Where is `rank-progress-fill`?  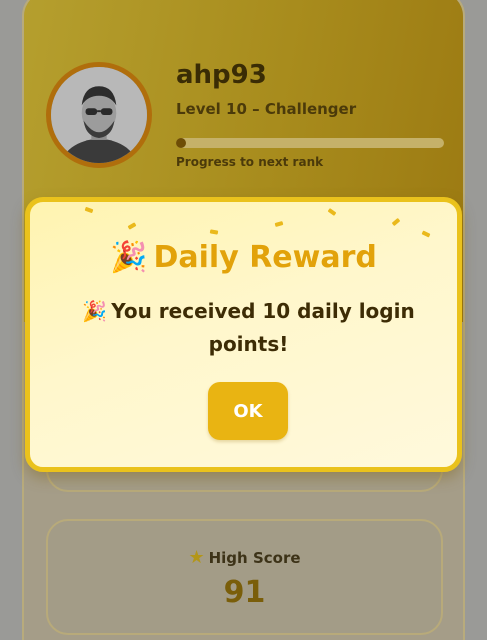 rank-progress-fill is located at coordinates (181, 143).